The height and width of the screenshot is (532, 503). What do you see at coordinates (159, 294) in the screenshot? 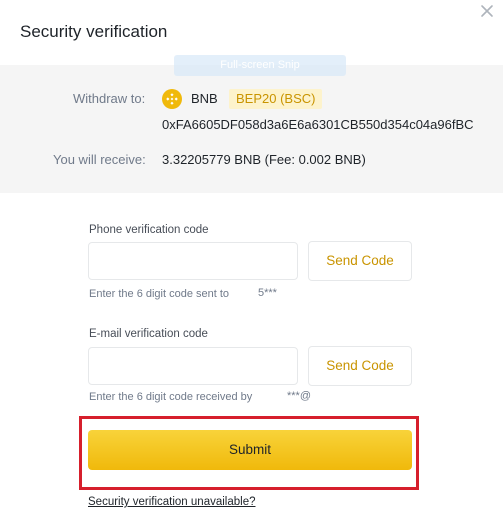
I see `phone-hint-text: Enter the 6 digit code sent to` at bounding box center [159, 294].